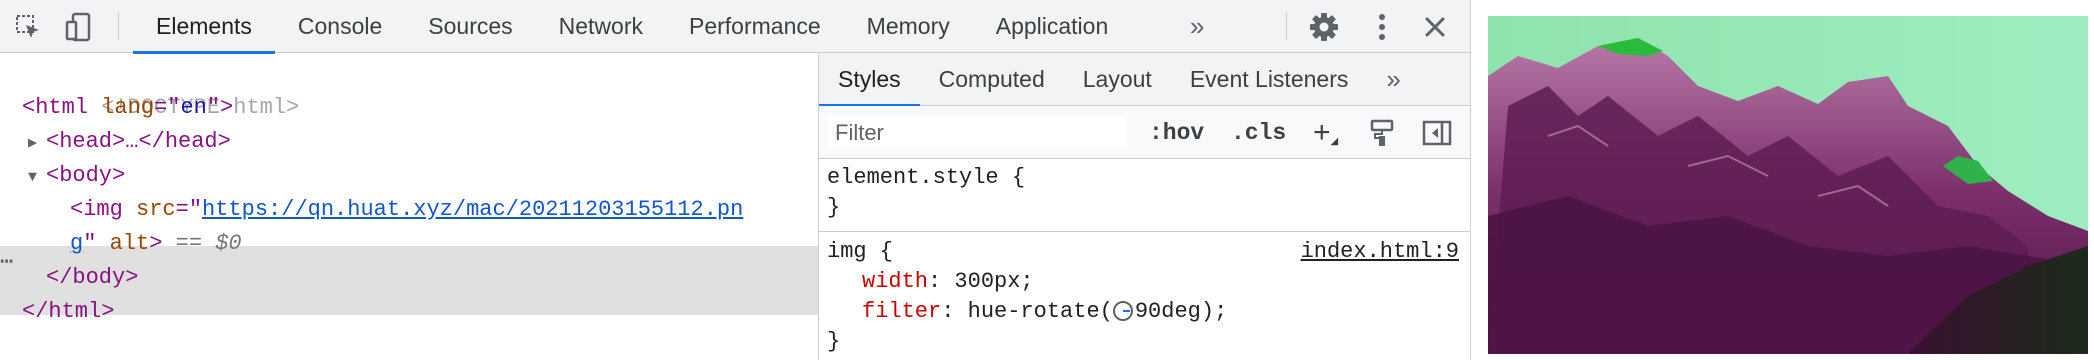 This screenshot has width=2094, height=360. I want to click on close-icon, so click(1435, 26).